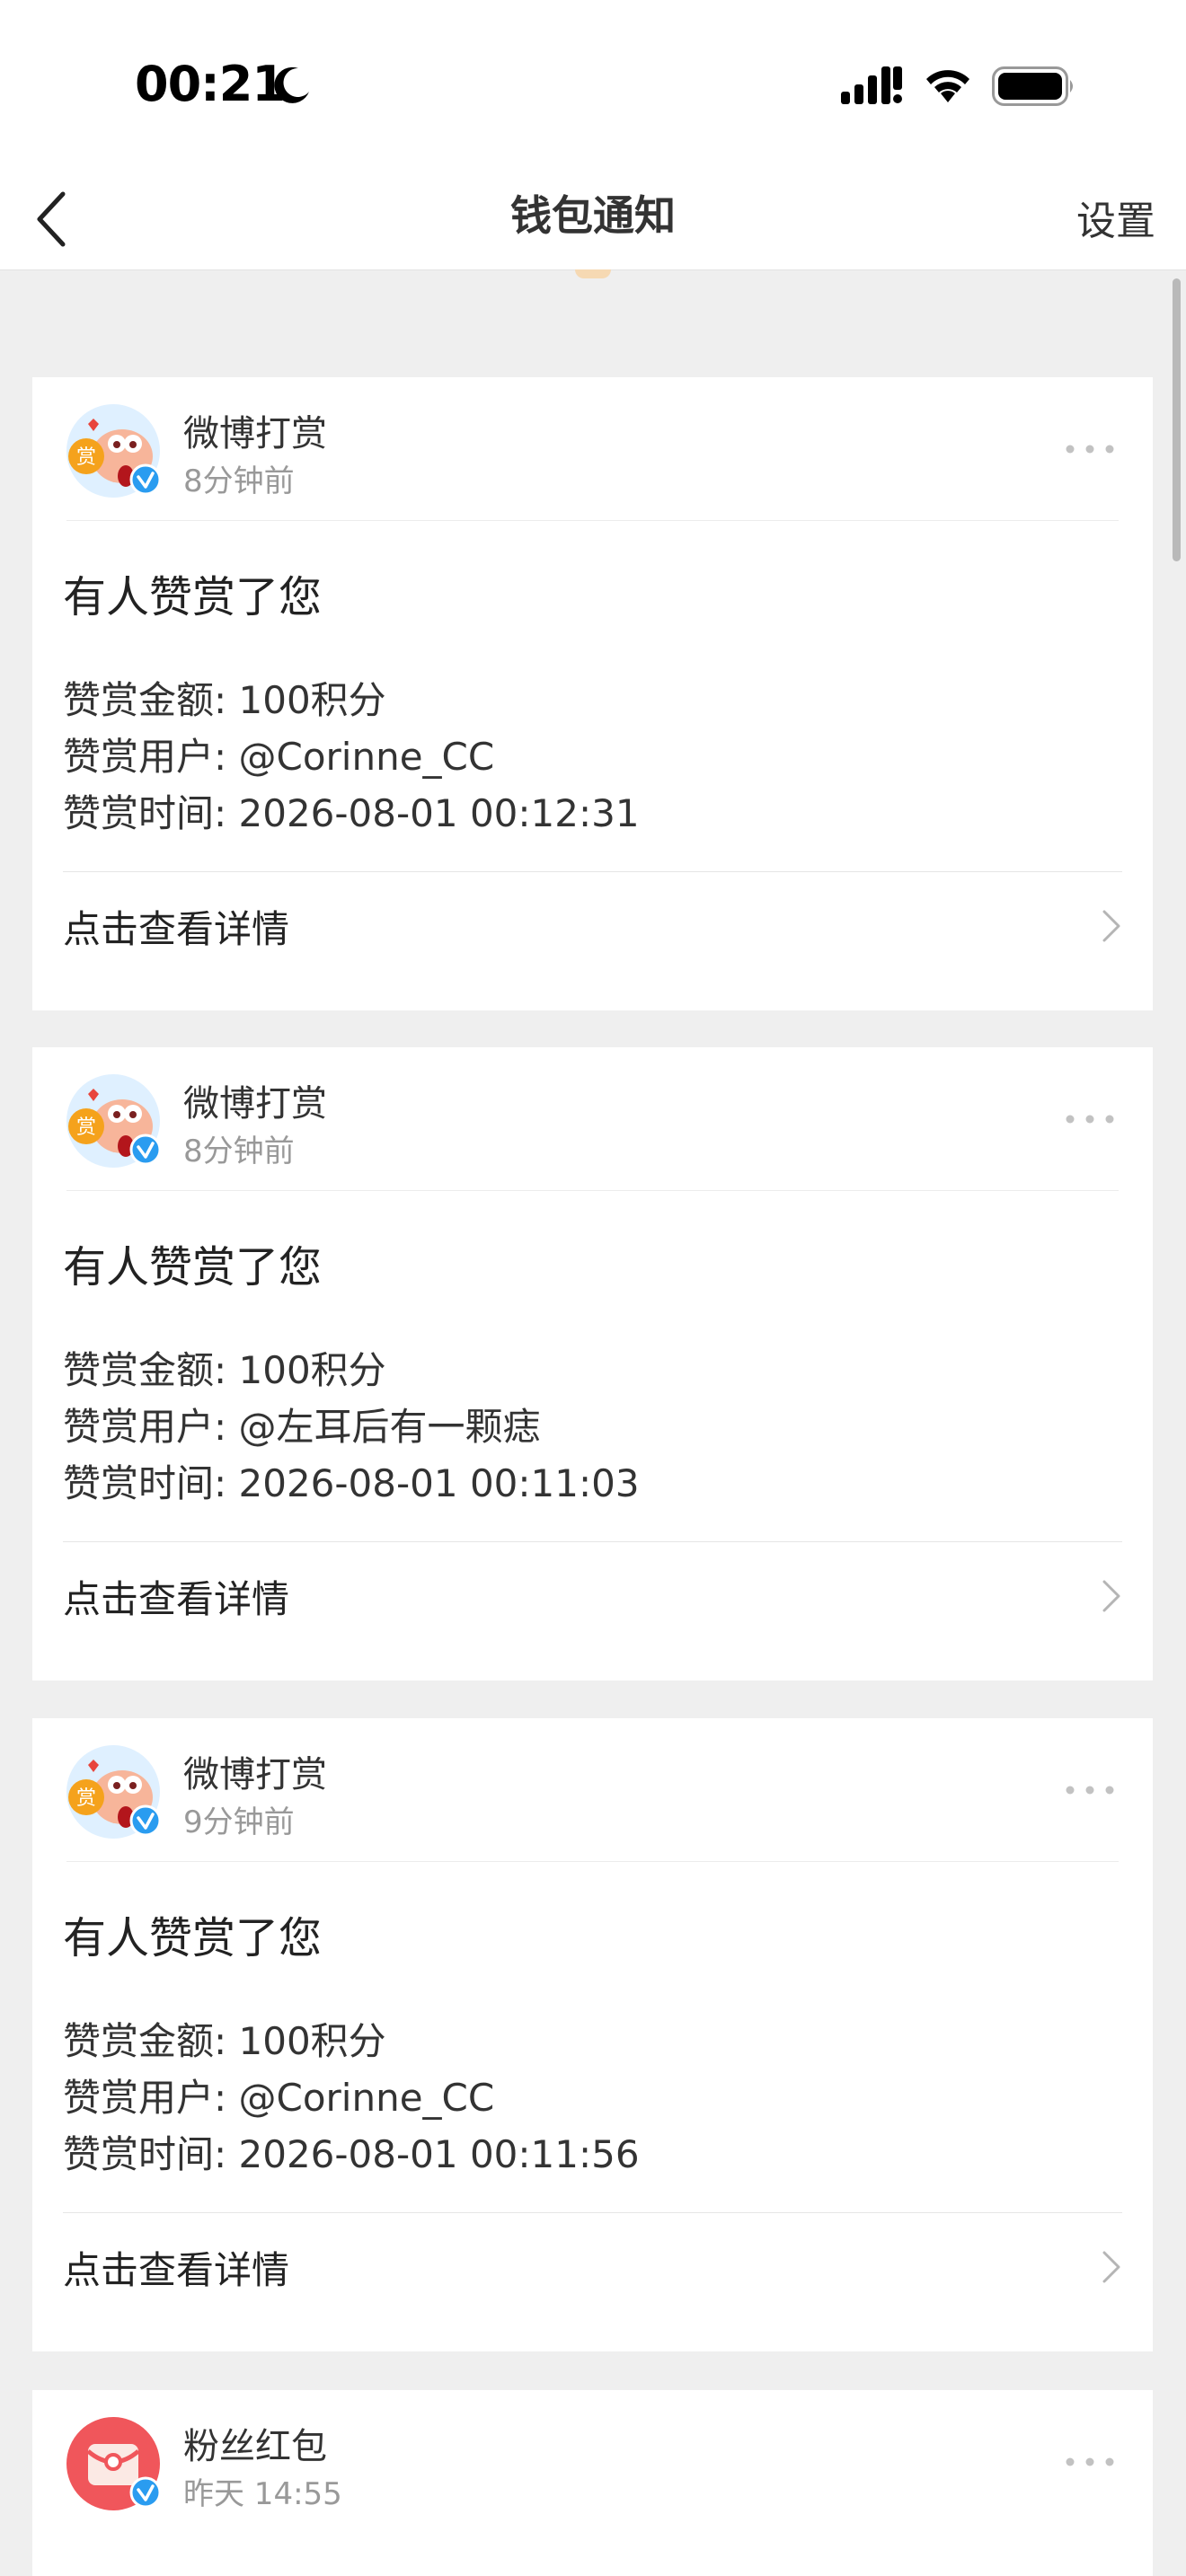 The height and width of the screenshot is (2576, 1186). What do you see at coordinates (390, 1427) in the screenshot?
I see `reward-user: @左耳后有一颗痣` at bounding box center [390, 1427].